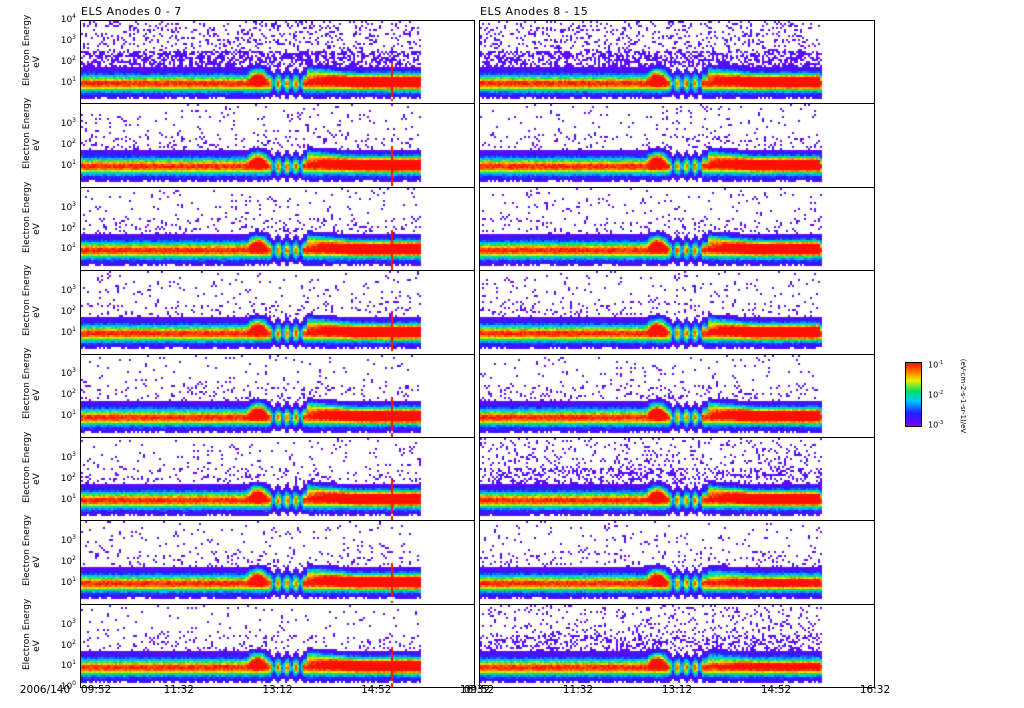  I want to click on colorbar-tick: 10-2, so click(936, 395).